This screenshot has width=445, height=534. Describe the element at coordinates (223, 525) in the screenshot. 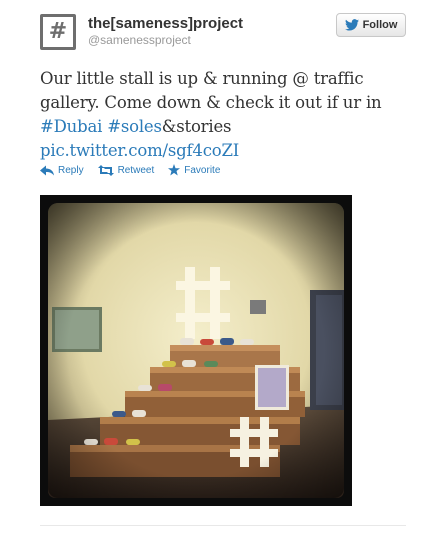

I see `divider` at that location.